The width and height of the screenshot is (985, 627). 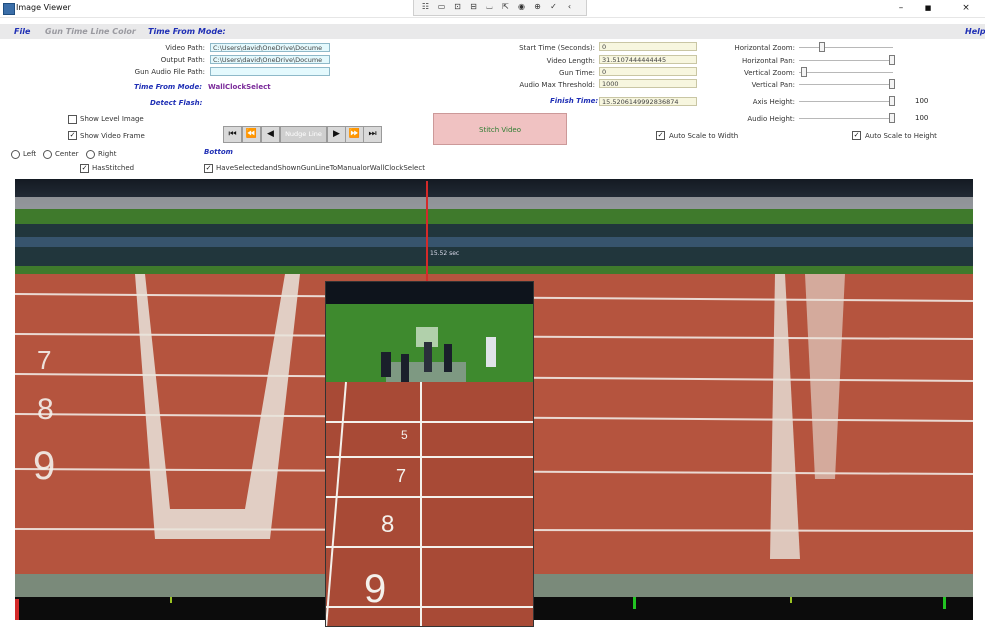 I want to click on gun-time-label: Gun Time:, so click(x=576, y=73).